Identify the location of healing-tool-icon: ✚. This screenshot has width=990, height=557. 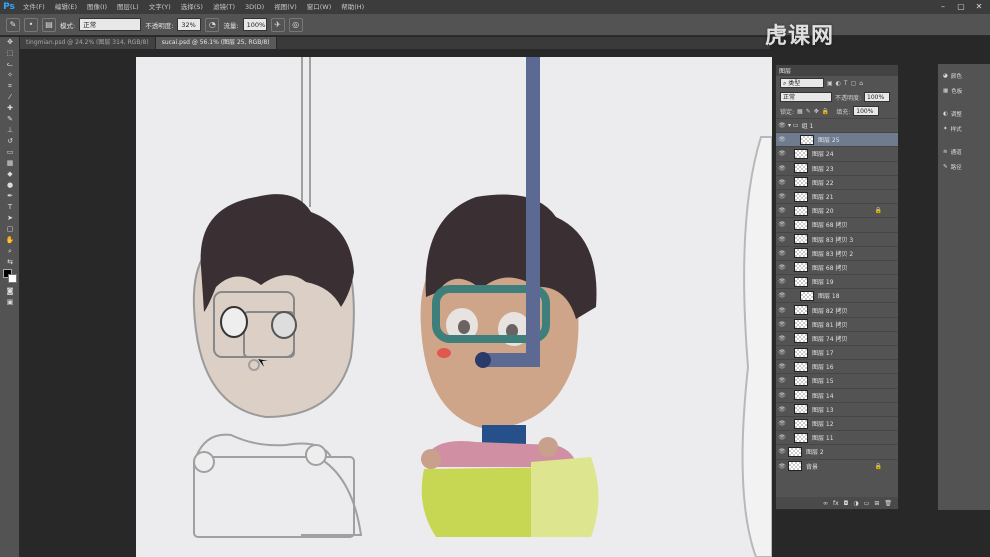
(10, 108).